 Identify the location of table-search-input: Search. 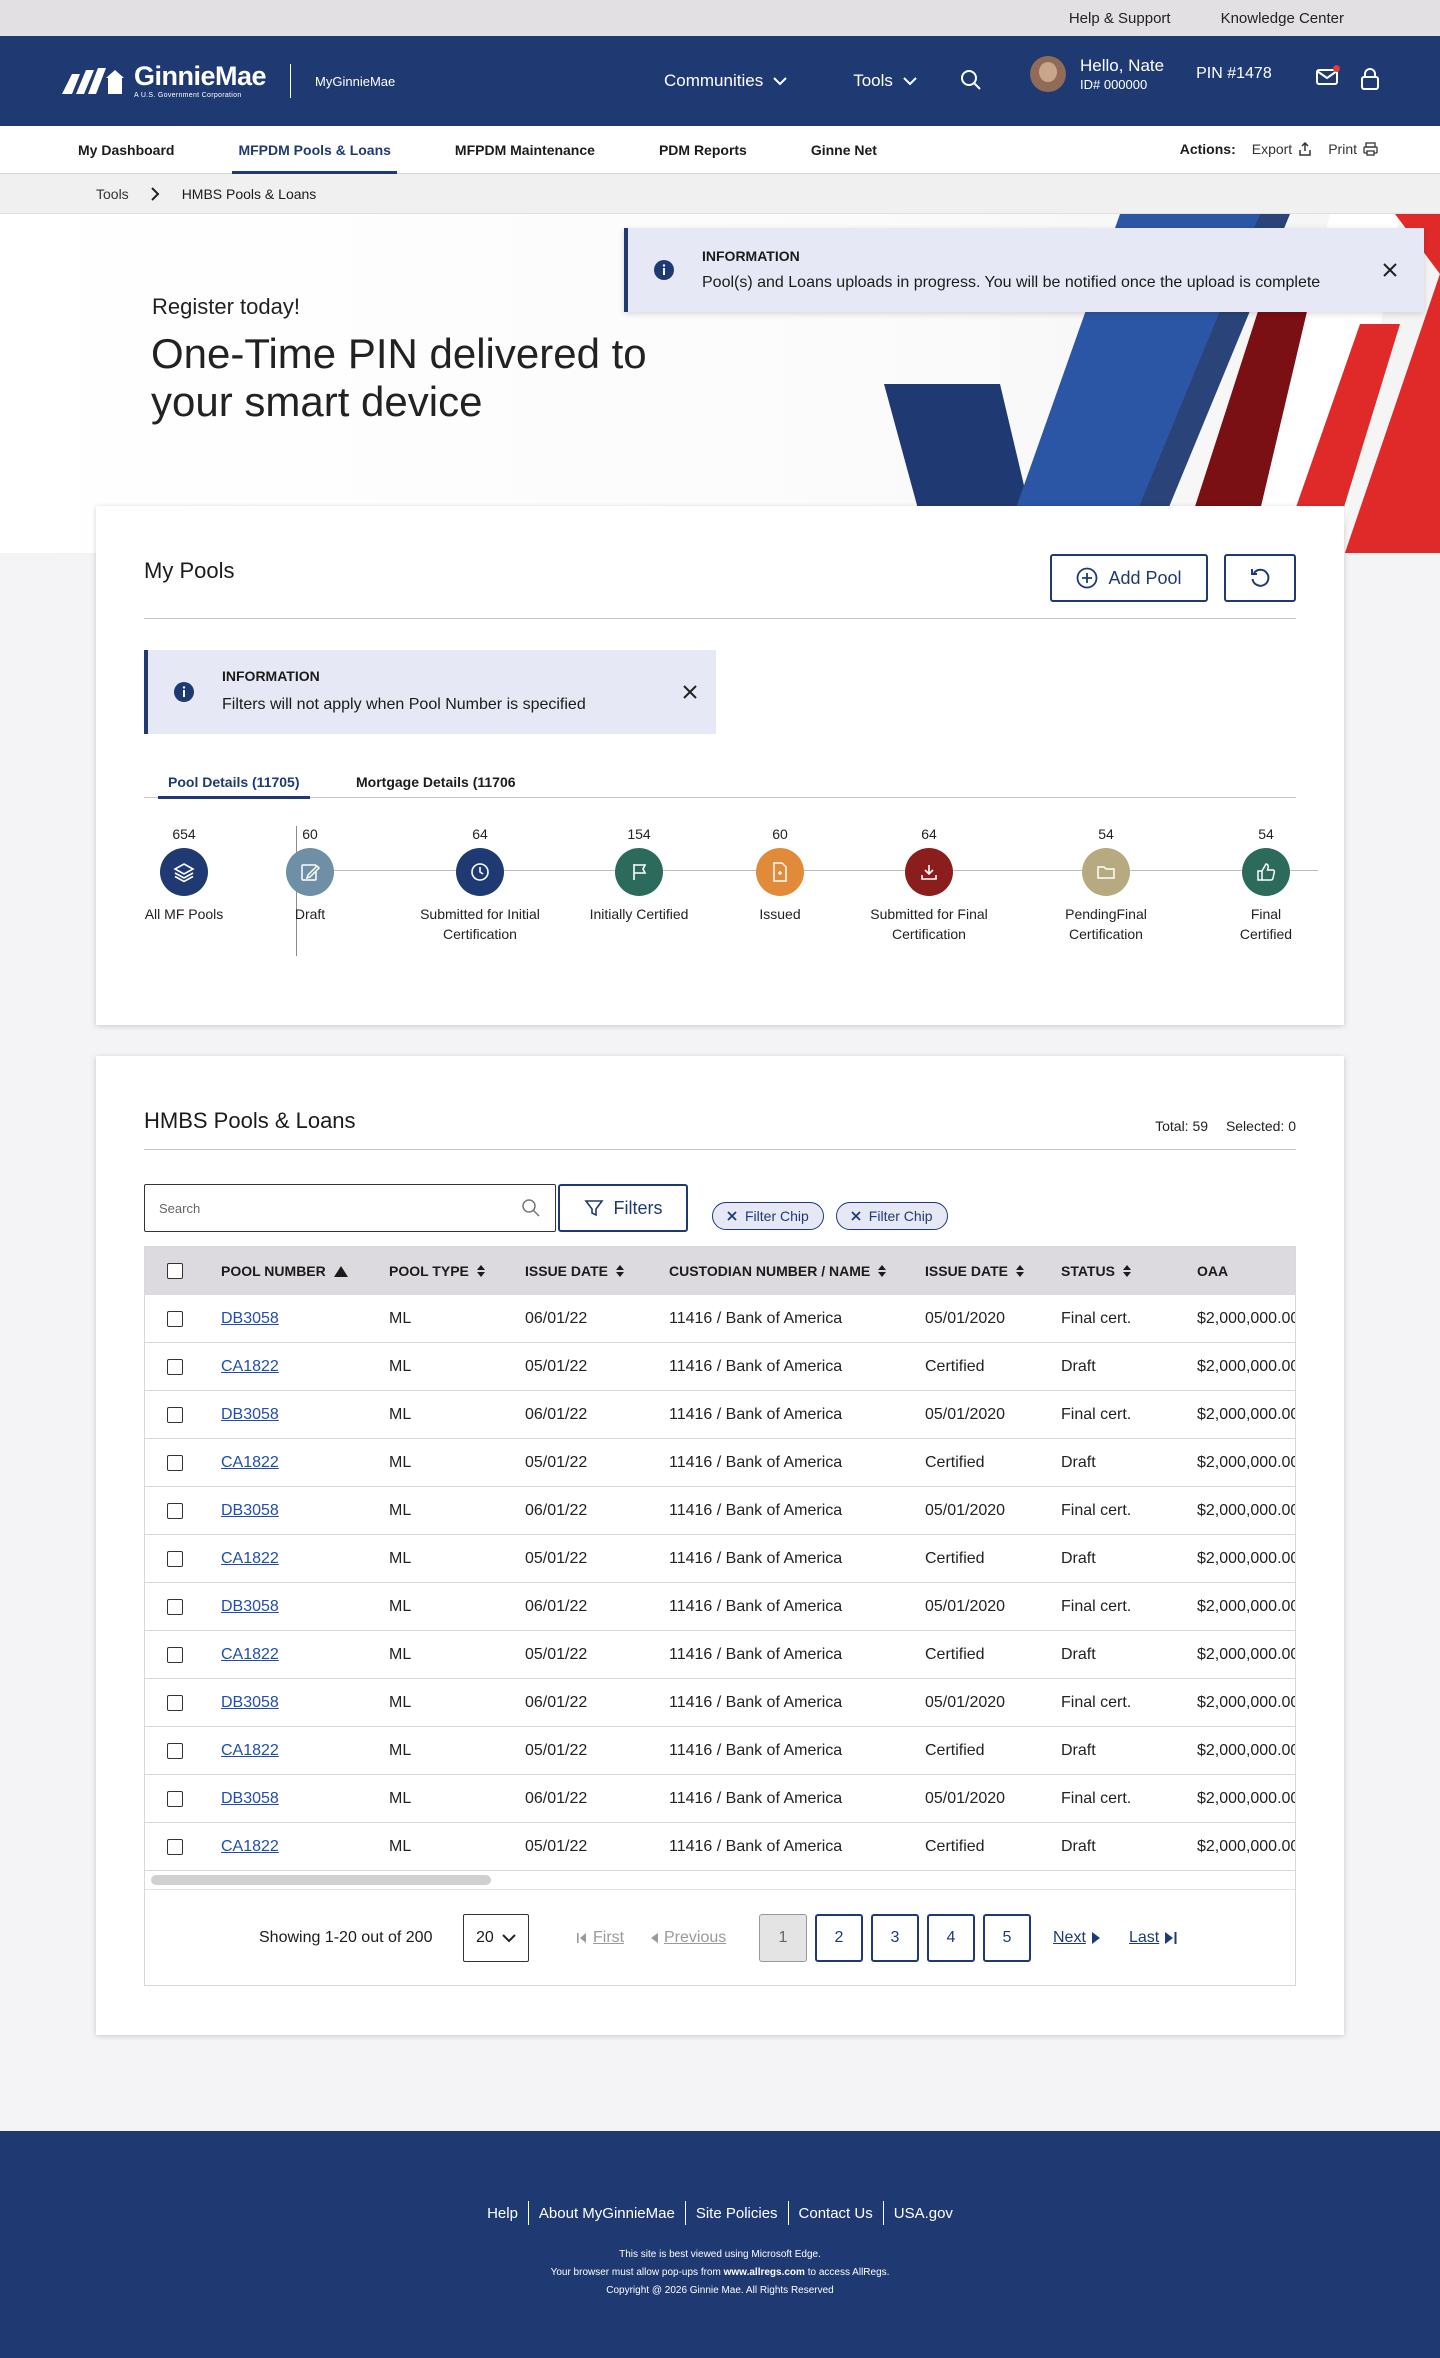
(350, 1208).